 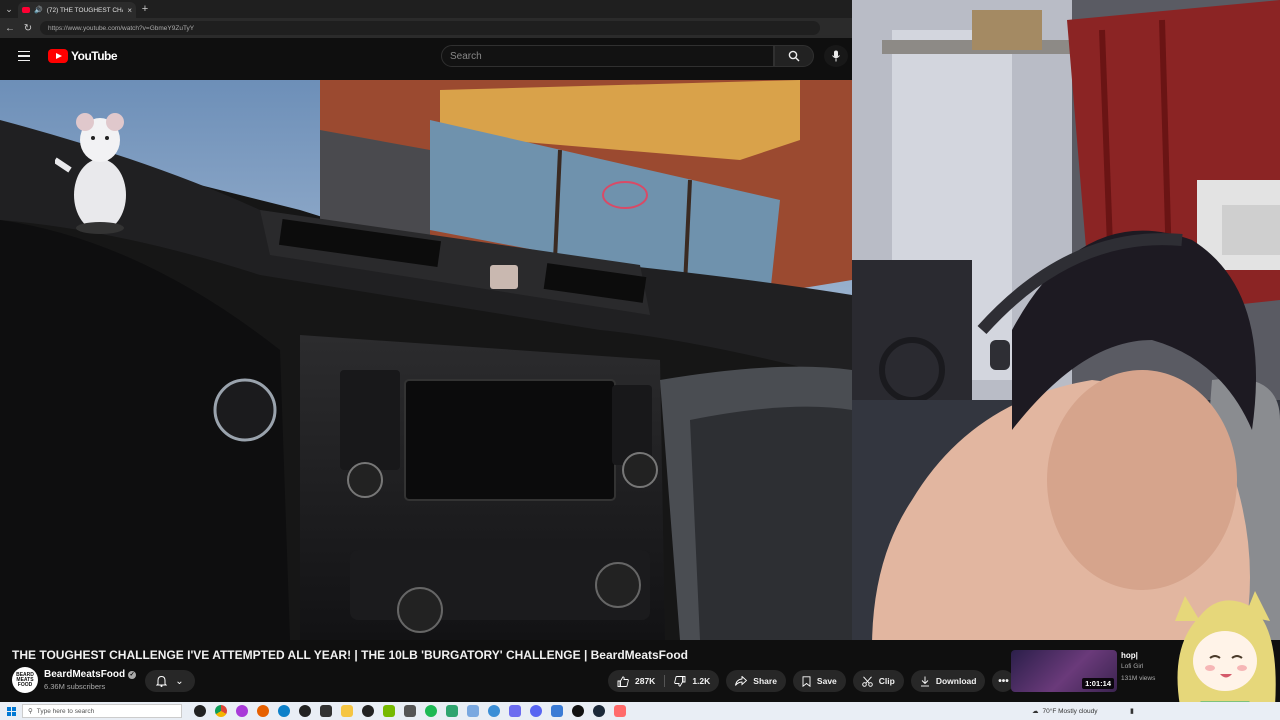 What do you see at coordinates (1129, 655) in the screenshot?
I see `recommended-video-title: hop|` at bounding box center [1129, 655].